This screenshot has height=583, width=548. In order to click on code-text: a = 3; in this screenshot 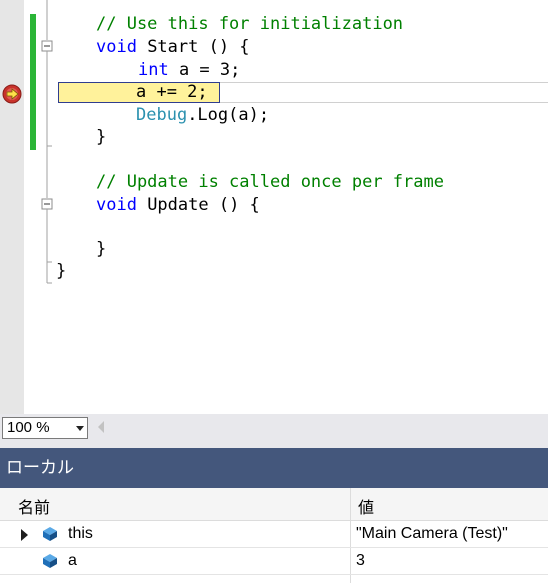, I will do `click(204, 70)`.